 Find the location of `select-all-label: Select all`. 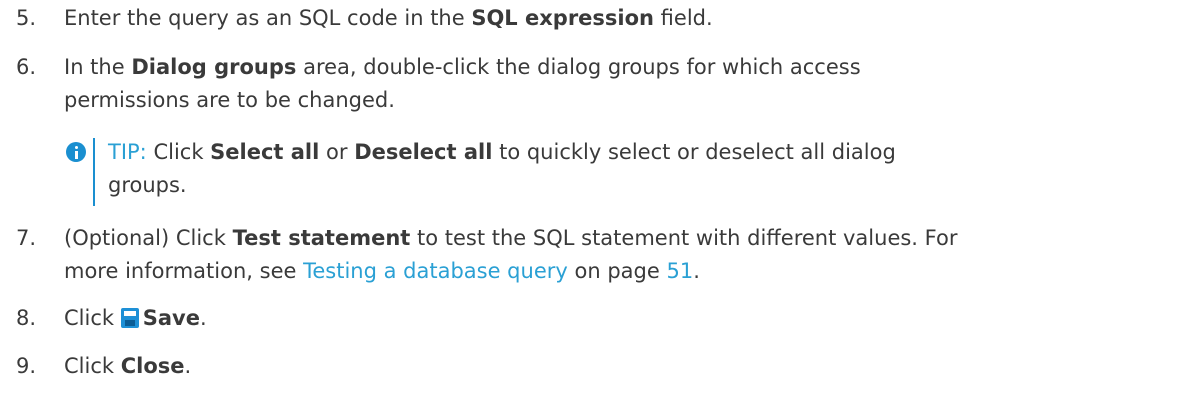

select-all-label: Select all is located at coordinates (265, 152).